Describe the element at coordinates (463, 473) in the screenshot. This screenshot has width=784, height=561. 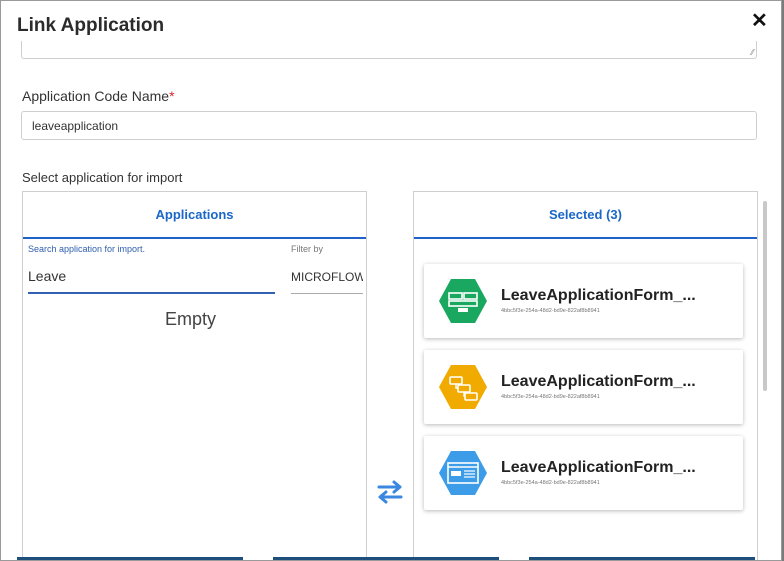
I see `form-window-icon` at that location.